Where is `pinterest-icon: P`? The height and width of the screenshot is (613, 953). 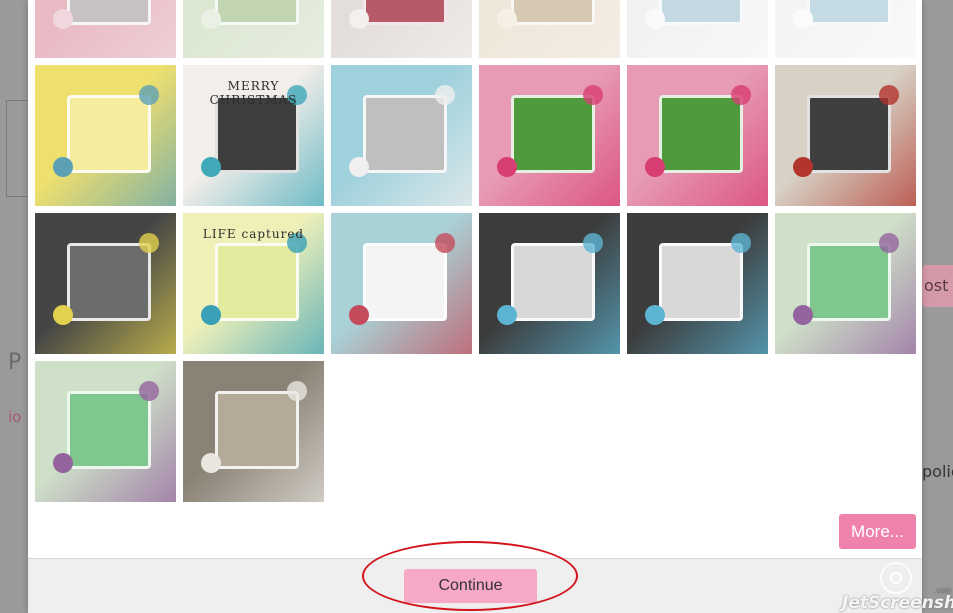
pinterest-icon: P is located at coordinates (15, 362).